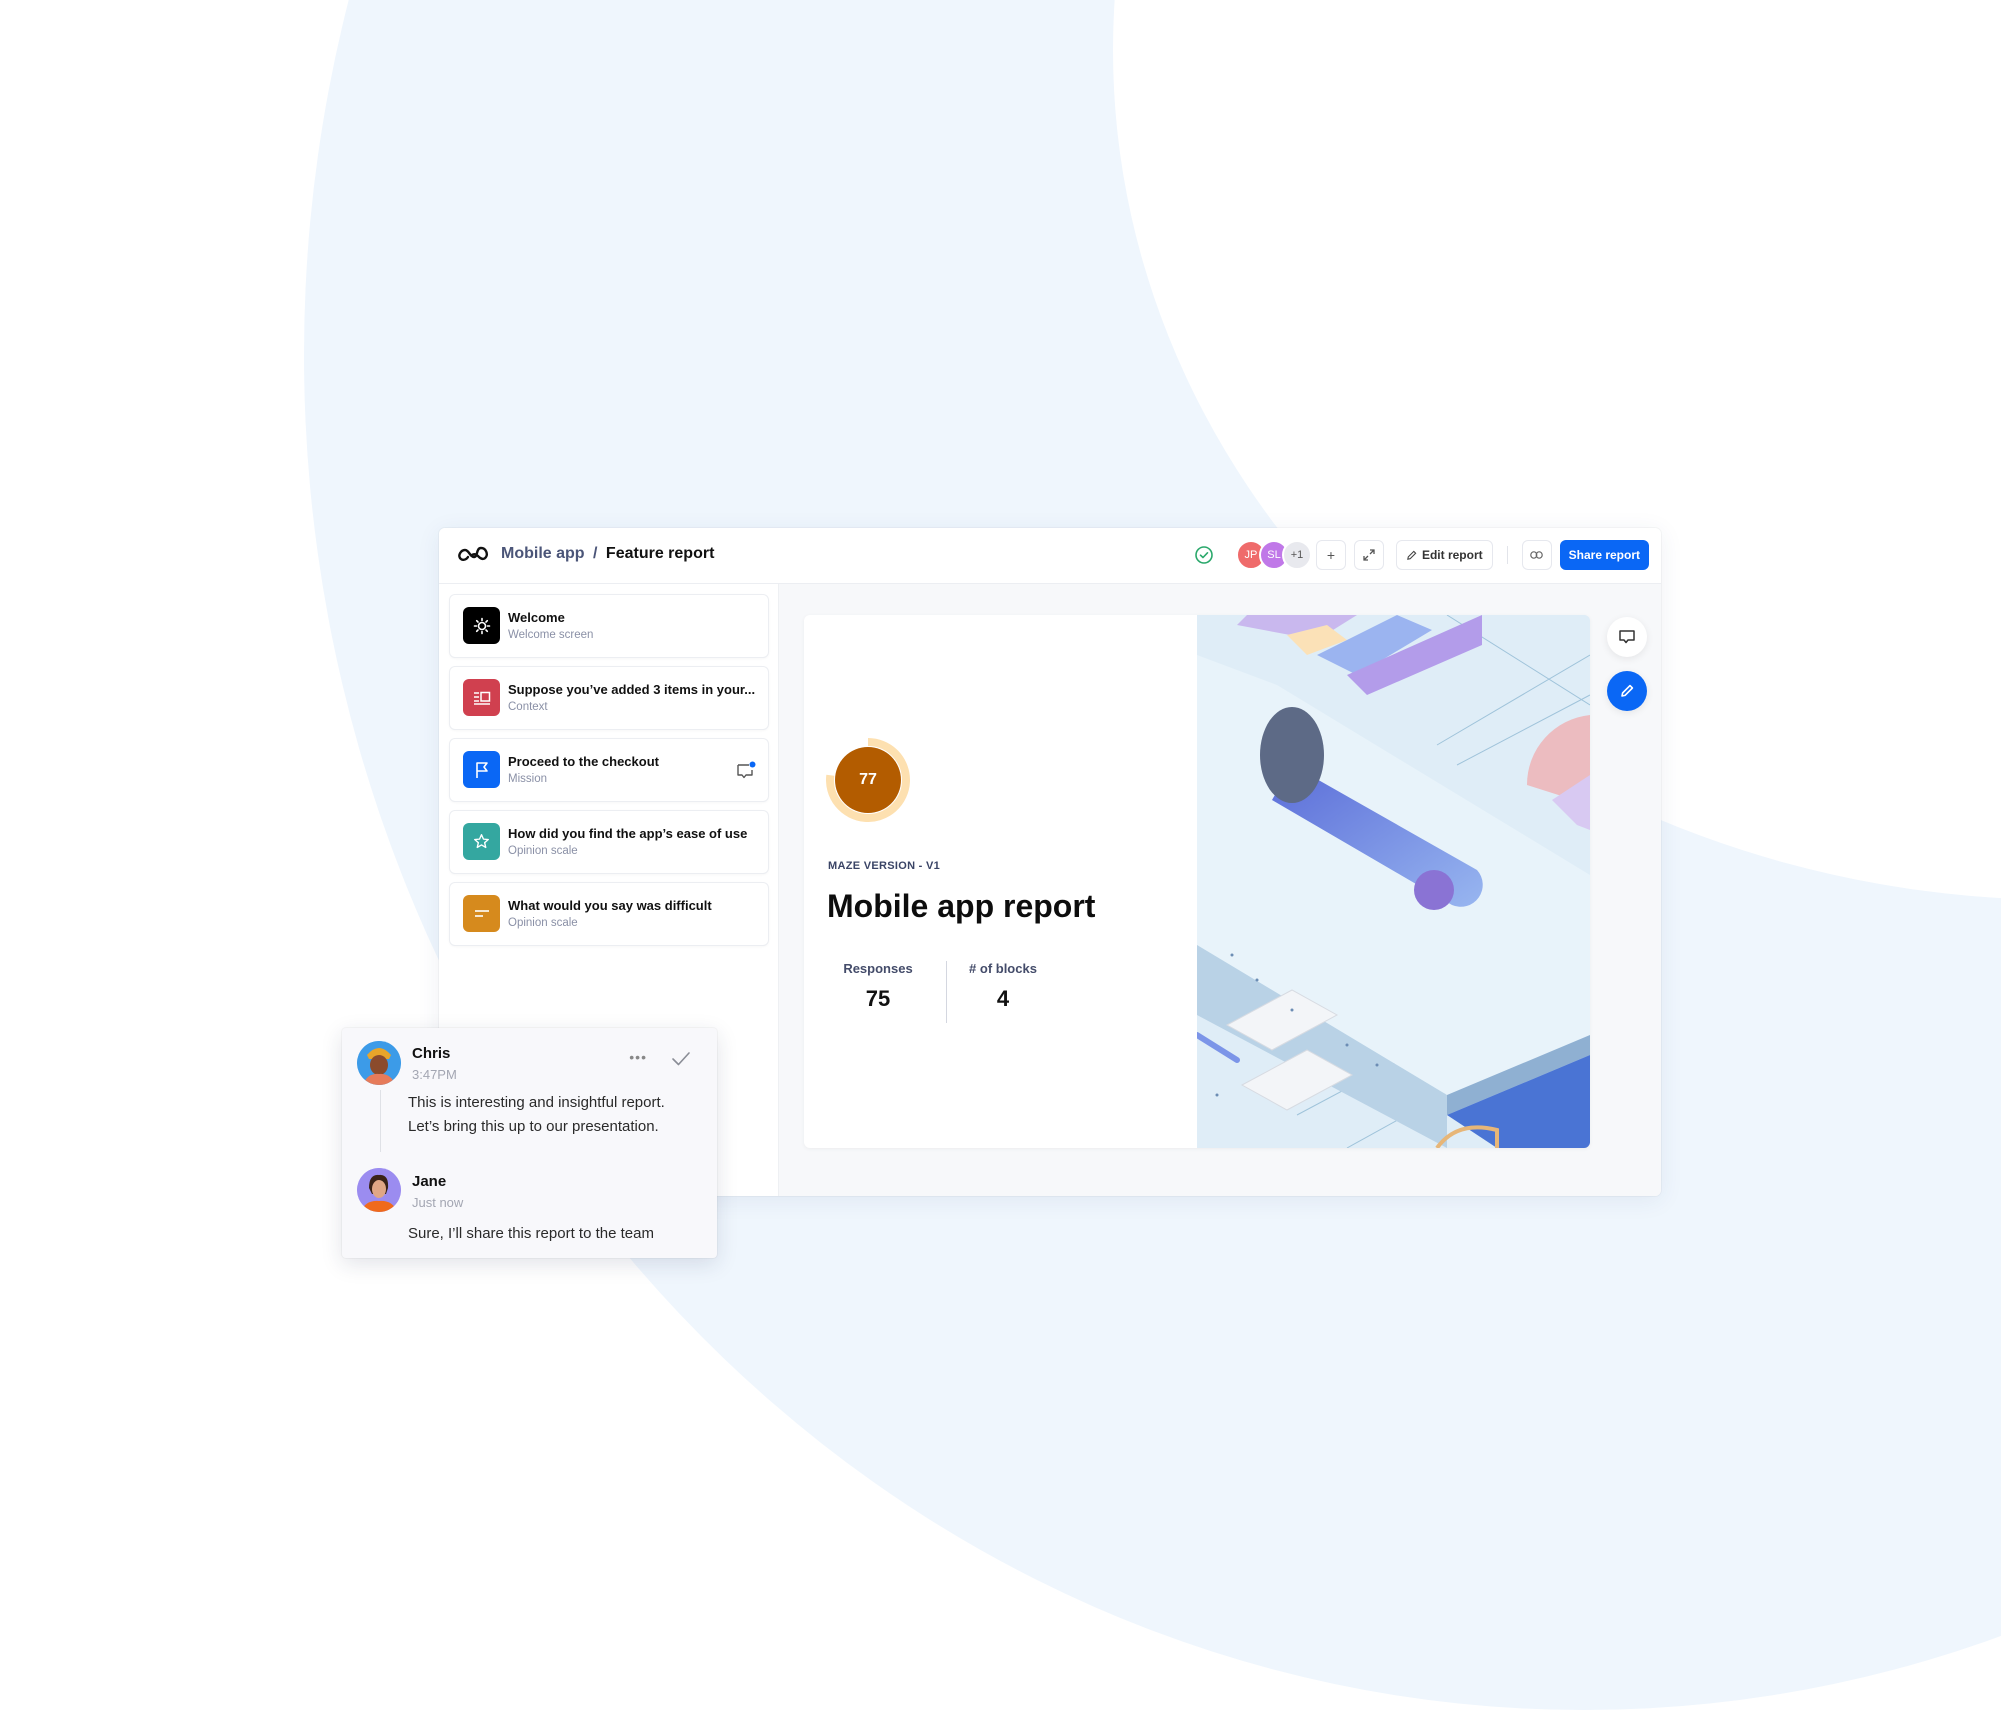 The height and width of the screenshot is (1735, 2001). What do you see at coordinates (429, 1181) in the screenshot?
I see `comment-author: Jane` at bounding box center [429, 1181].